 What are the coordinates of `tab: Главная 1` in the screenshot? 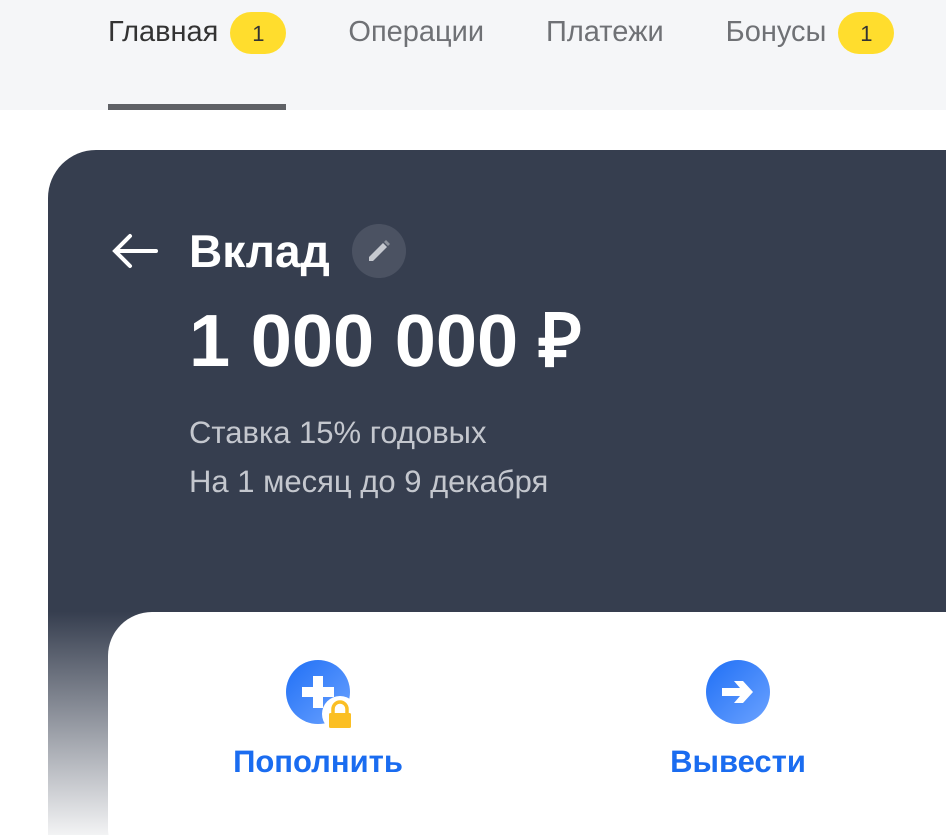 It's located at (197, 55).